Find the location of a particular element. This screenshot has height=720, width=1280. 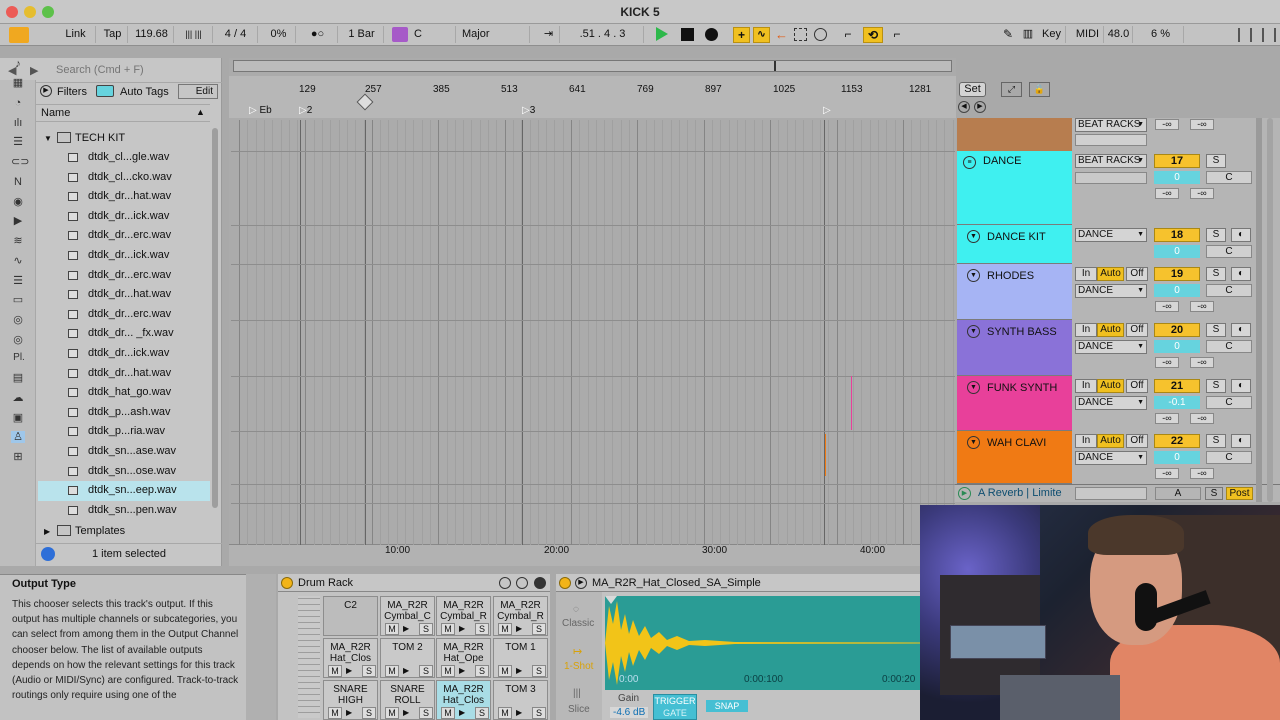

file-item: dtdk_dr... _fx.wav is located at coordinates (124, 334).